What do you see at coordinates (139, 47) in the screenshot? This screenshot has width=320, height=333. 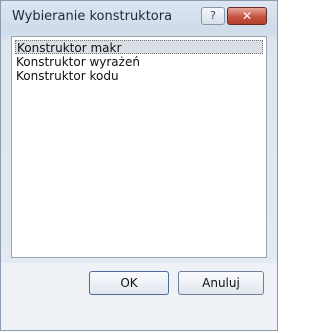 I see `list-item: Konstruktor makr` at bounding box center [139, 47].